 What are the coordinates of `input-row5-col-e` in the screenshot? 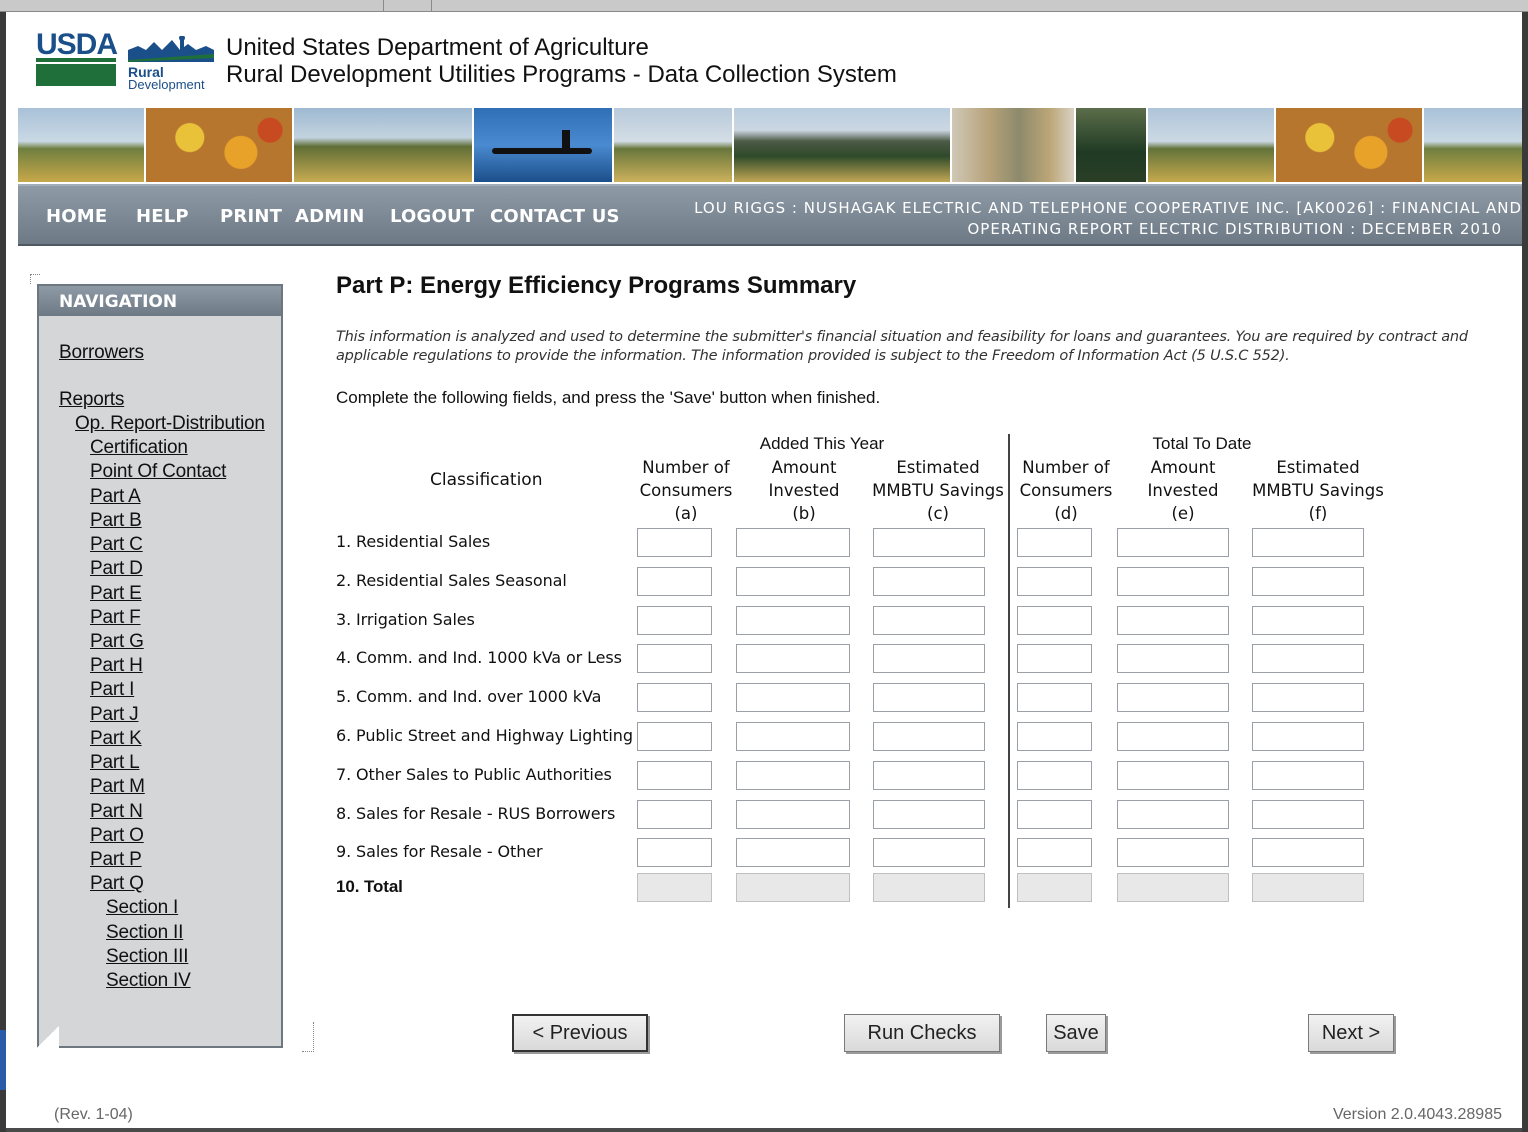 It's located at (1173, 697).